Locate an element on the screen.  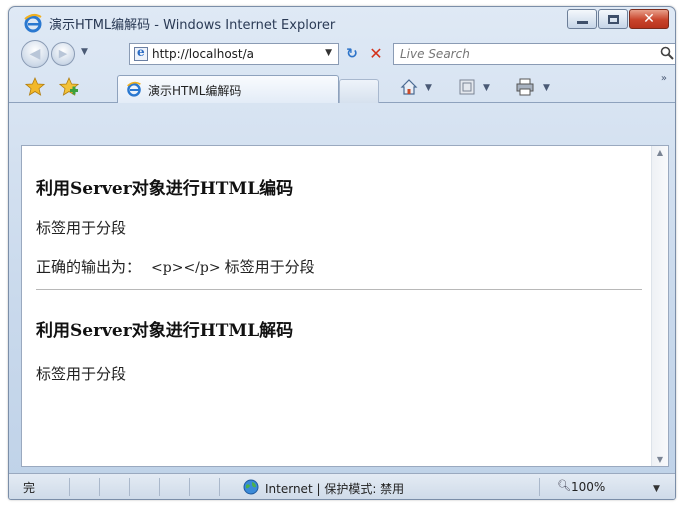
scroll-up-icon: ▲ is located at coordinates (660, 152).